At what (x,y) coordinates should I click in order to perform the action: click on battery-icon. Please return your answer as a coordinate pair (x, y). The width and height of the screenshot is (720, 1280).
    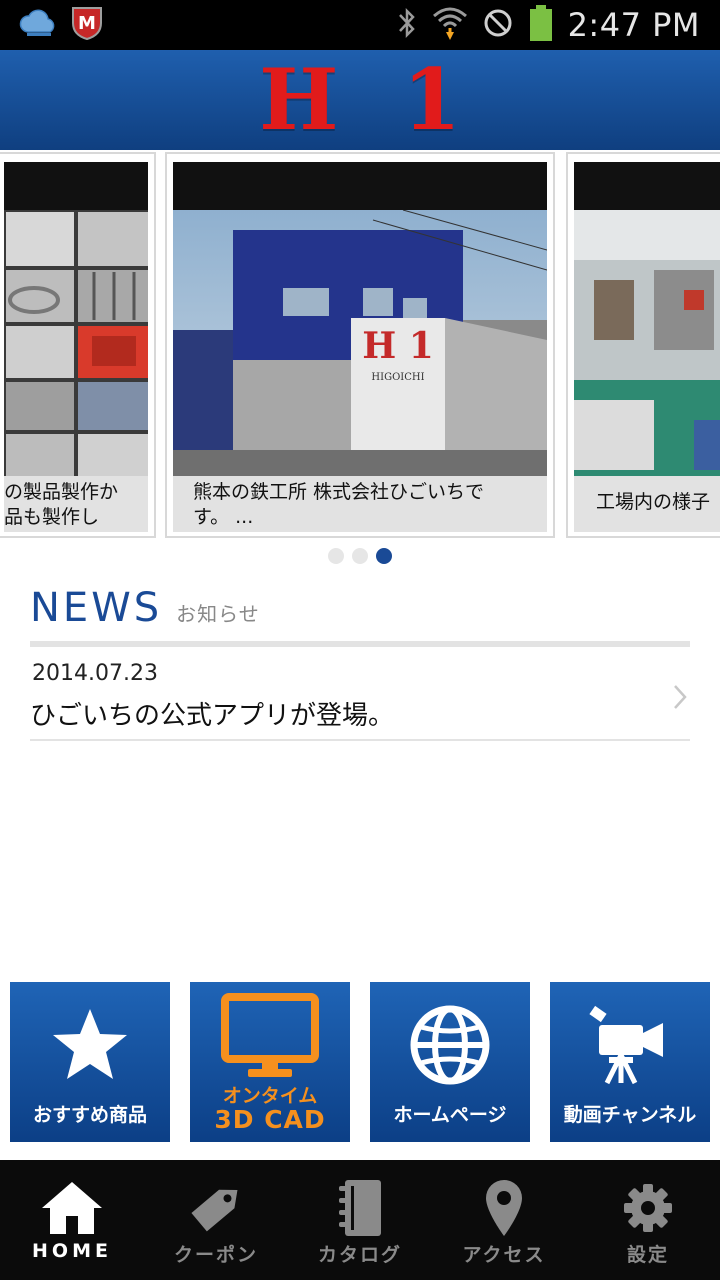
    Looking at the image, I should click on (541, 25).